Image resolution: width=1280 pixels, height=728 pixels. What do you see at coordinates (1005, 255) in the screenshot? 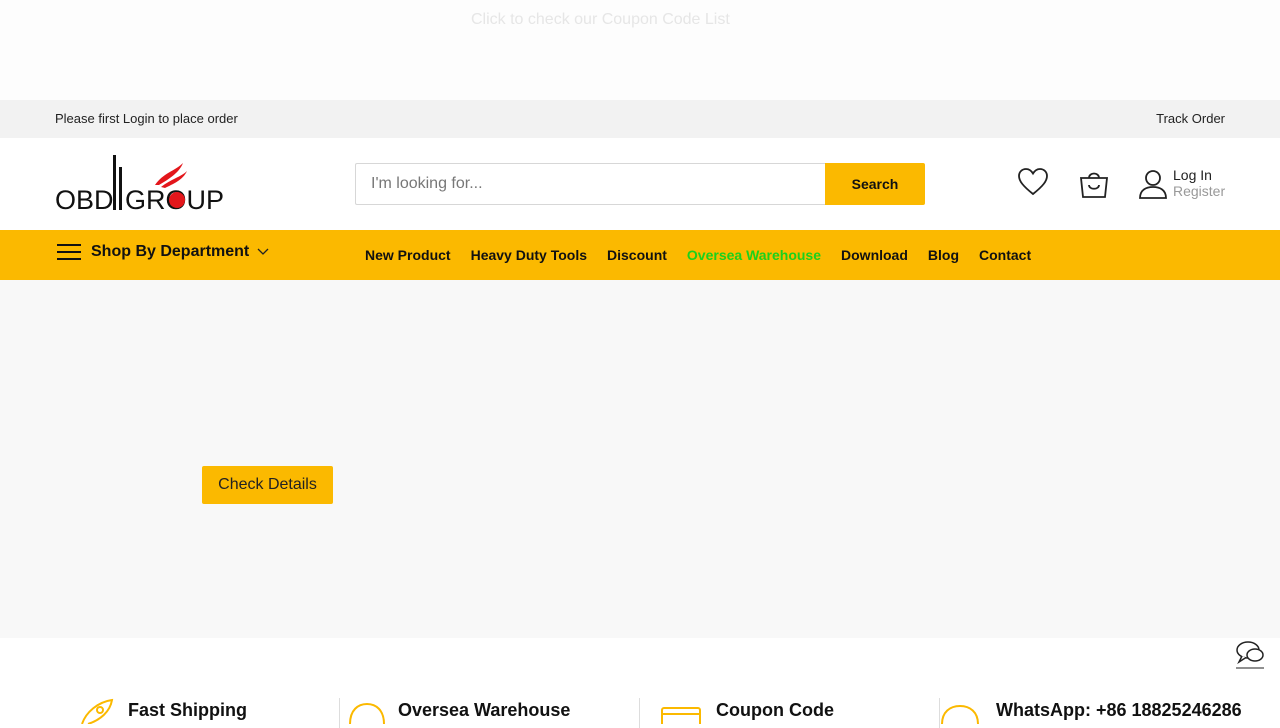
I see `nav-item-contact: Contact` at bounding box center [1005, 255].